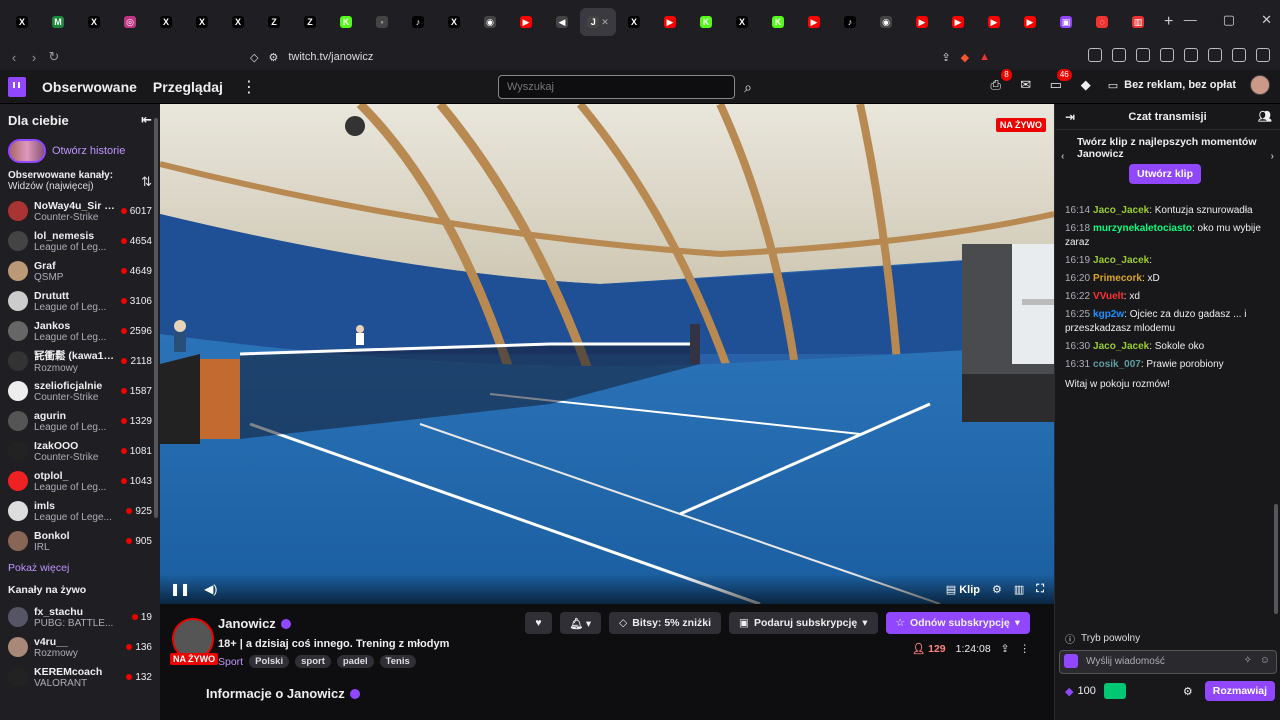 Image resolution: width=1280 pixels, height=720 pixels. Describe the element at coordinates (80, 511) in the screenshot. I see `sidebar-channel-item: imls League of Lege... 925` at that location.